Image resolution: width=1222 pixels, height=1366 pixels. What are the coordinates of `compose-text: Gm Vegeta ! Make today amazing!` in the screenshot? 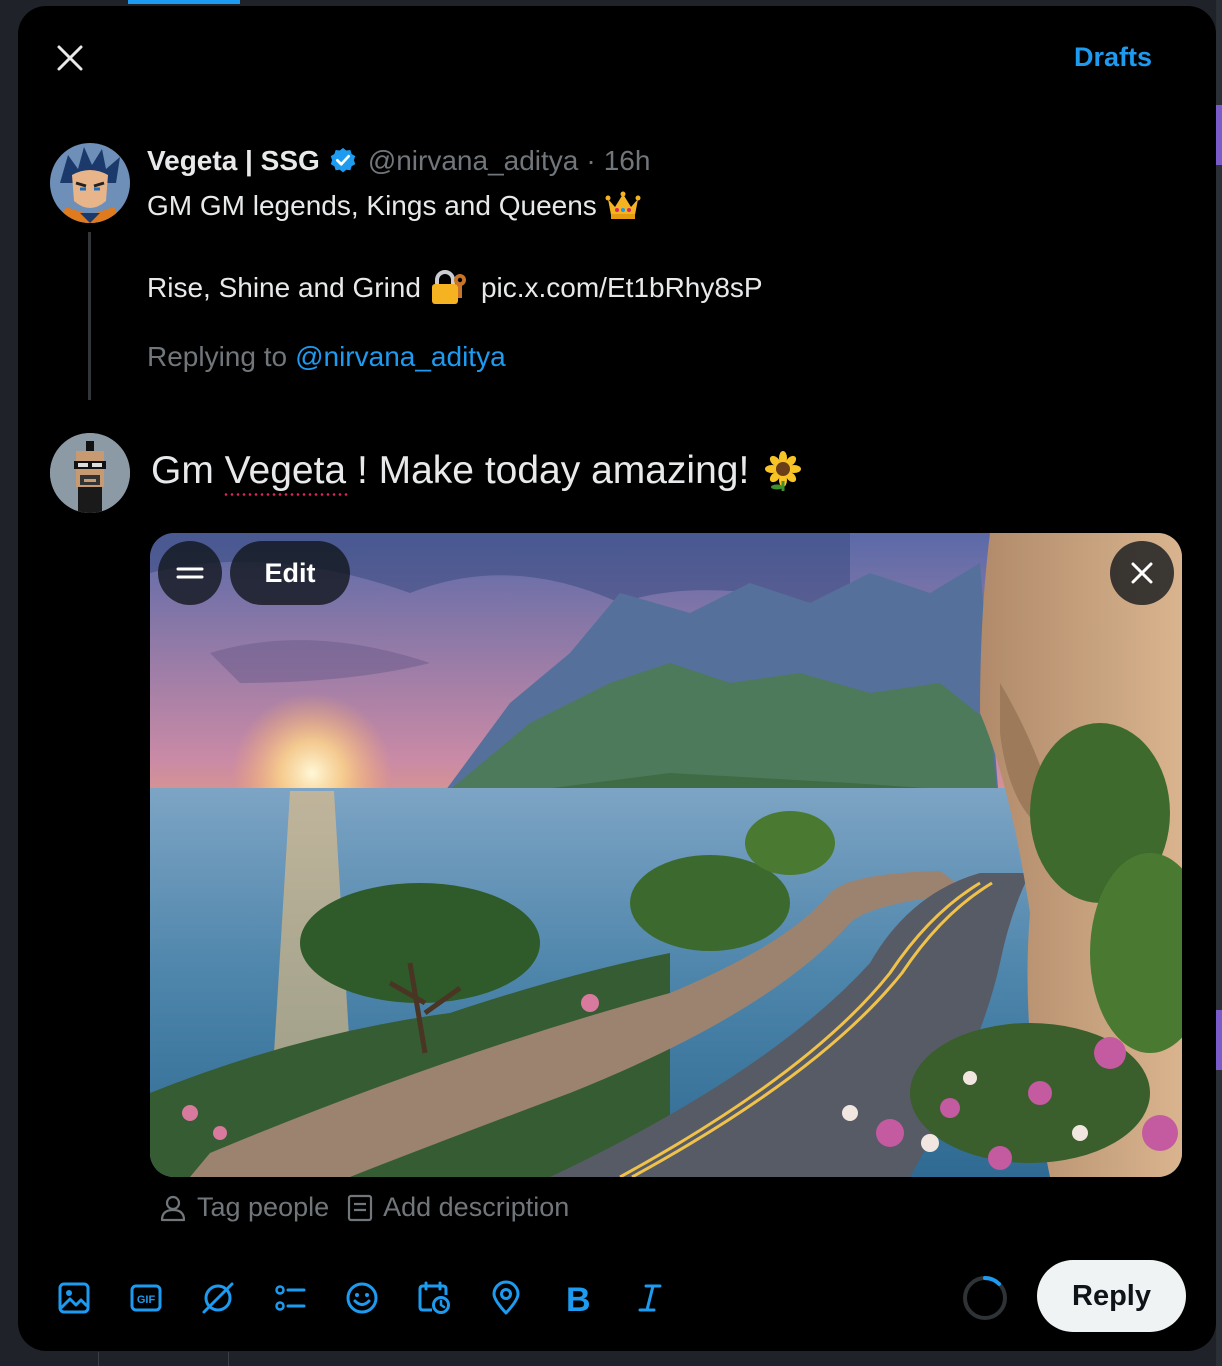 It's located at (450, 470).